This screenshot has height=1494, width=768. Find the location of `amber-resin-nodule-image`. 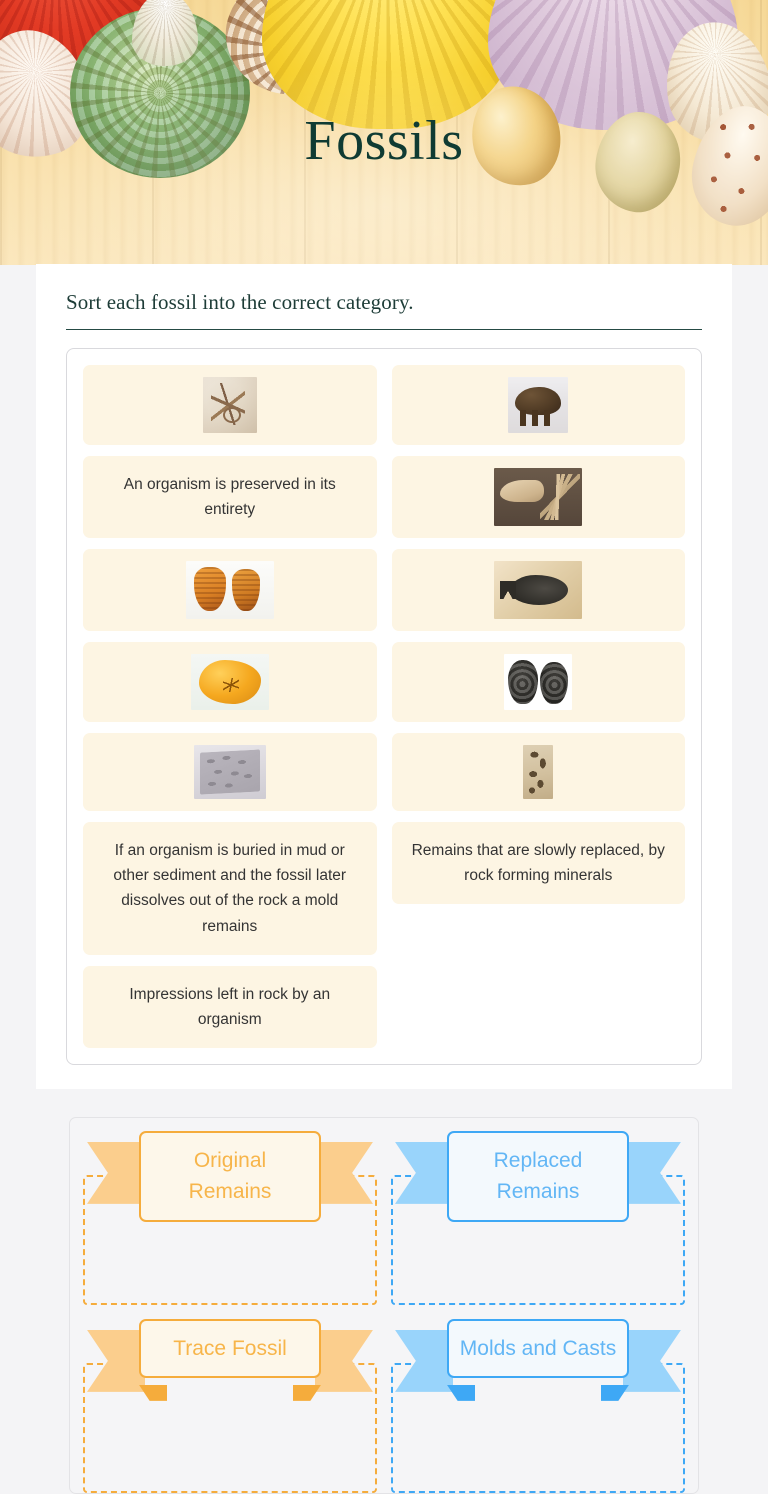

amber-resin-nodule-image is located at coordinates (229, 682).